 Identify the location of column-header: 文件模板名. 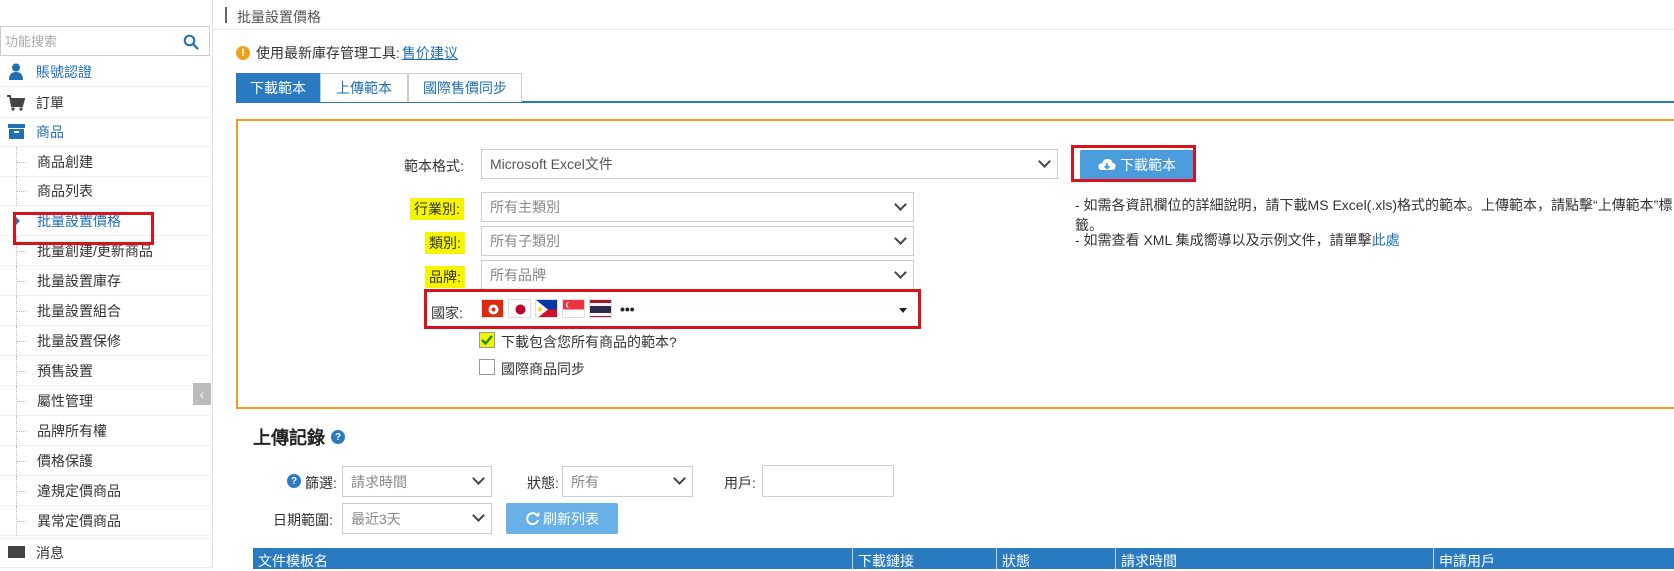
(293, 561).